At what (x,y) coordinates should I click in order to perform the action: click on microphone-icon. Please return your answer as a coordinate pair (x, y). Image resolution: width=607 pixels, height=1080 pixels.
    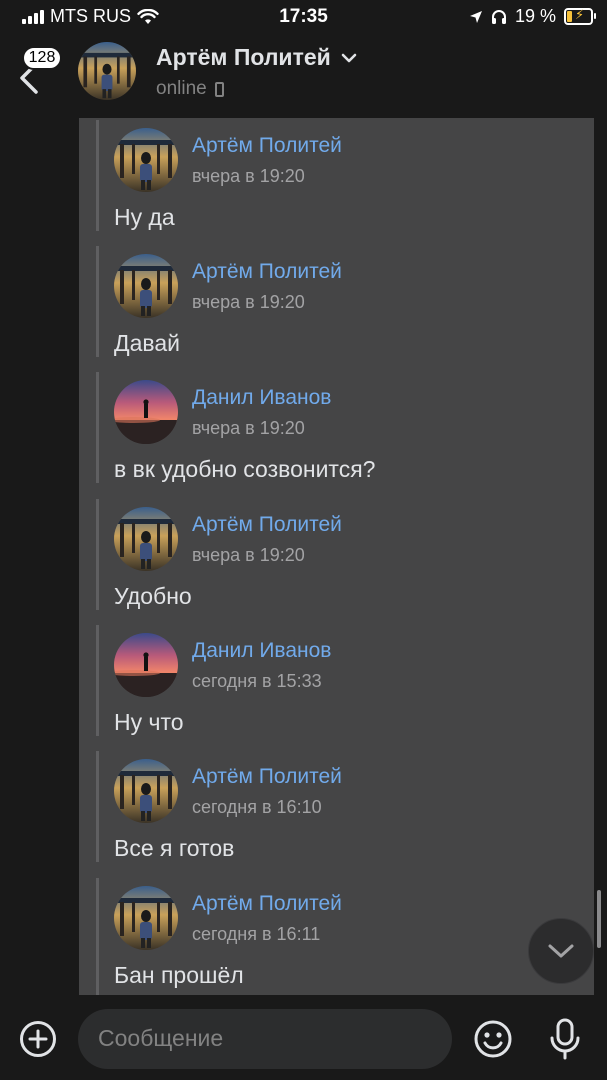
    Looking at the image, I should click on (565, 1039).